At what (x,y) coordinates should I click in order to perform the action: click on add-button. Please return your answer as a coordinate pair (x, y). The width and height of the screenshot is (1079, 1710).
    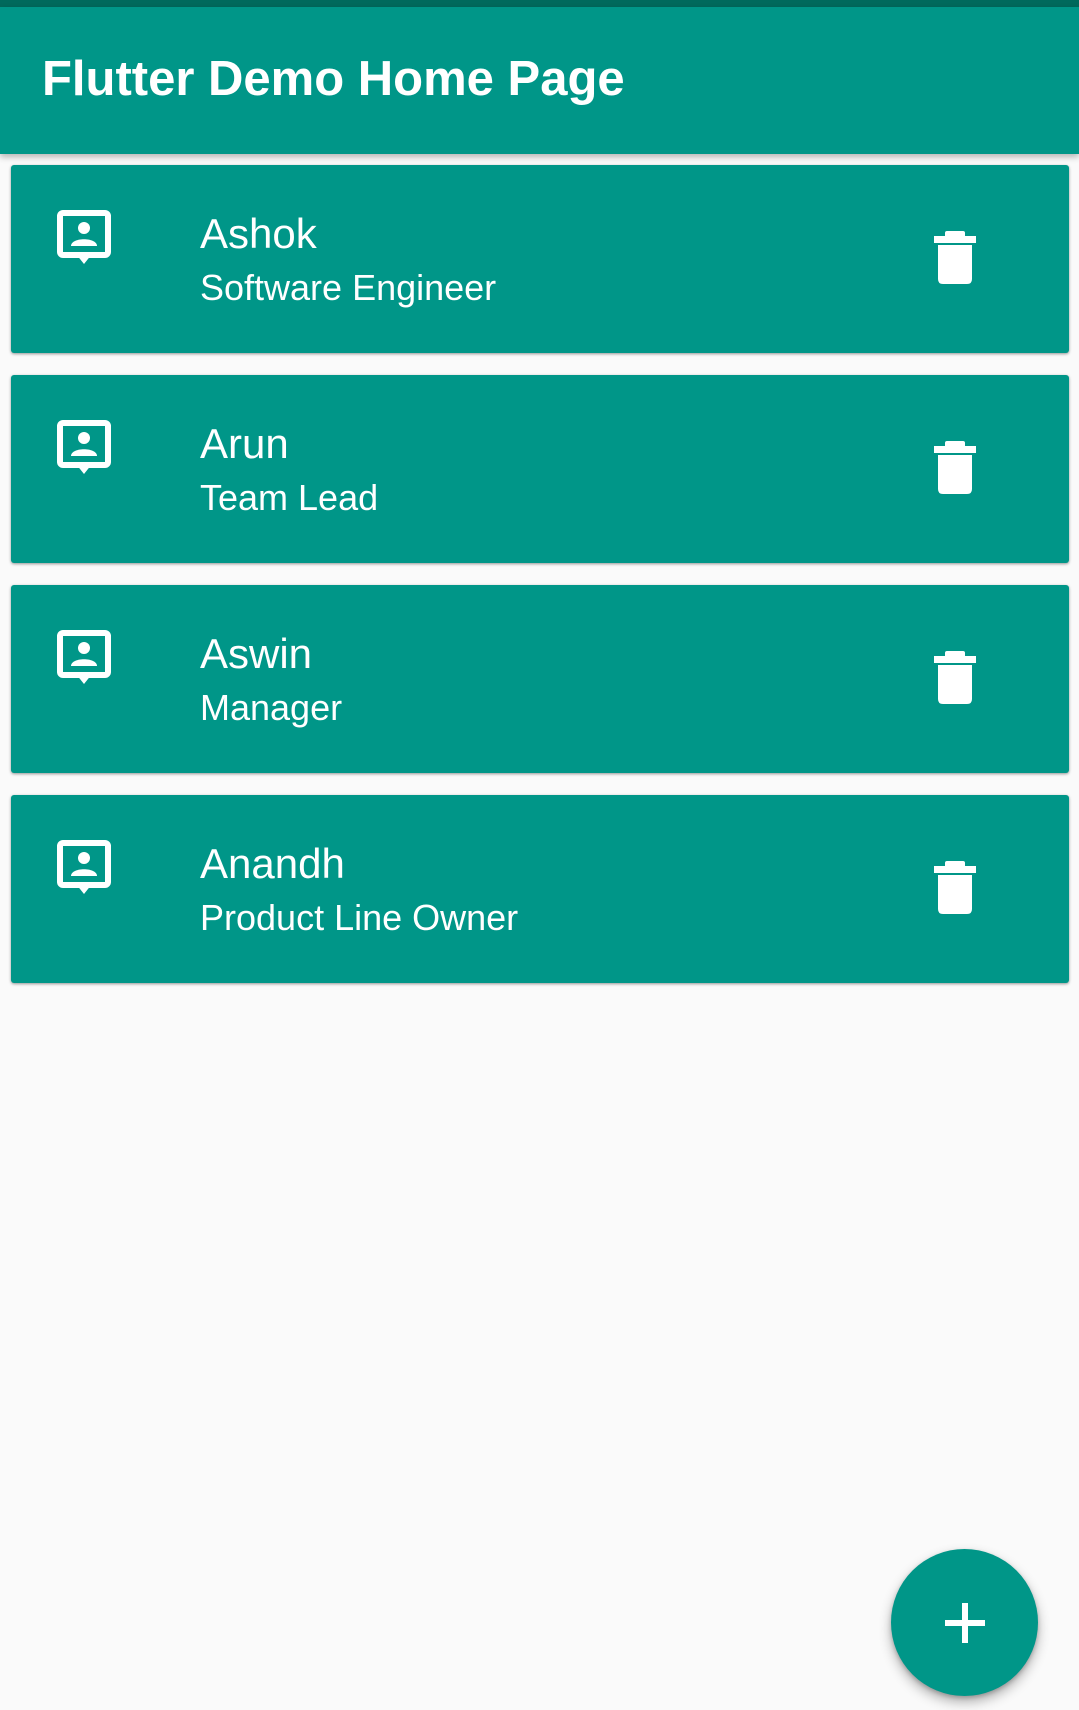
    Looking at the image, I should click on (964, 1622).